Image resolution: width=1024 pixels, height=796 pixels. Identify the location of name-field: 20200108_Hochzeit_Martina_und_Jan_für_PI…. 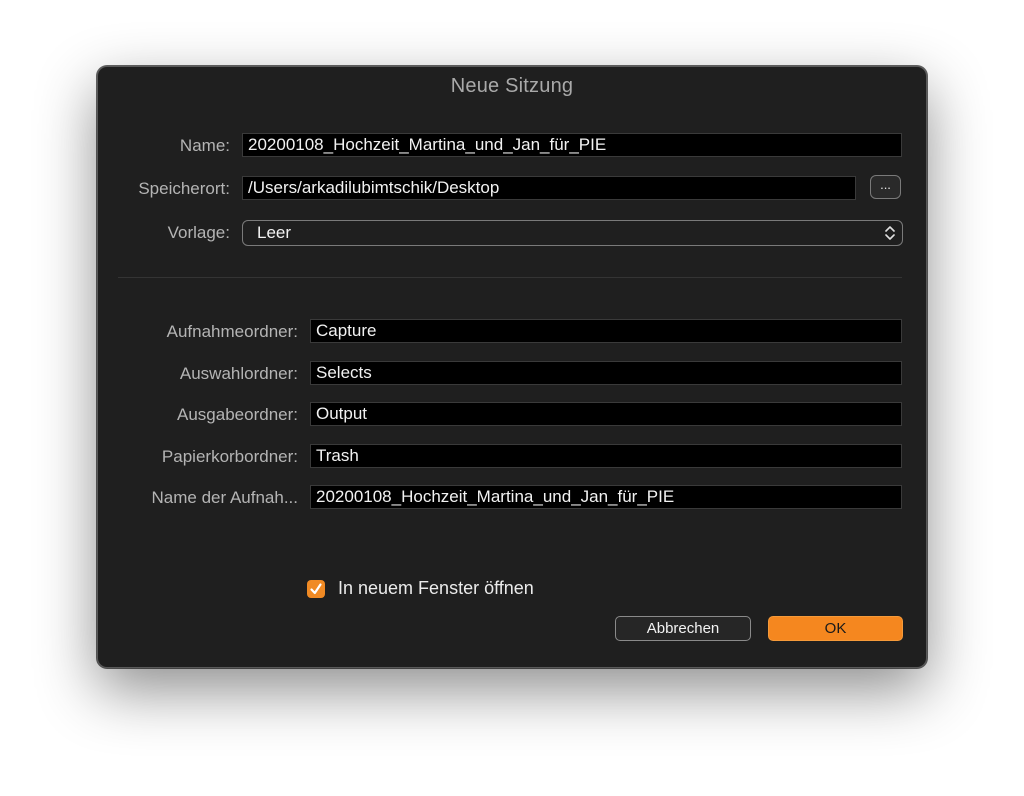
(572, 145).